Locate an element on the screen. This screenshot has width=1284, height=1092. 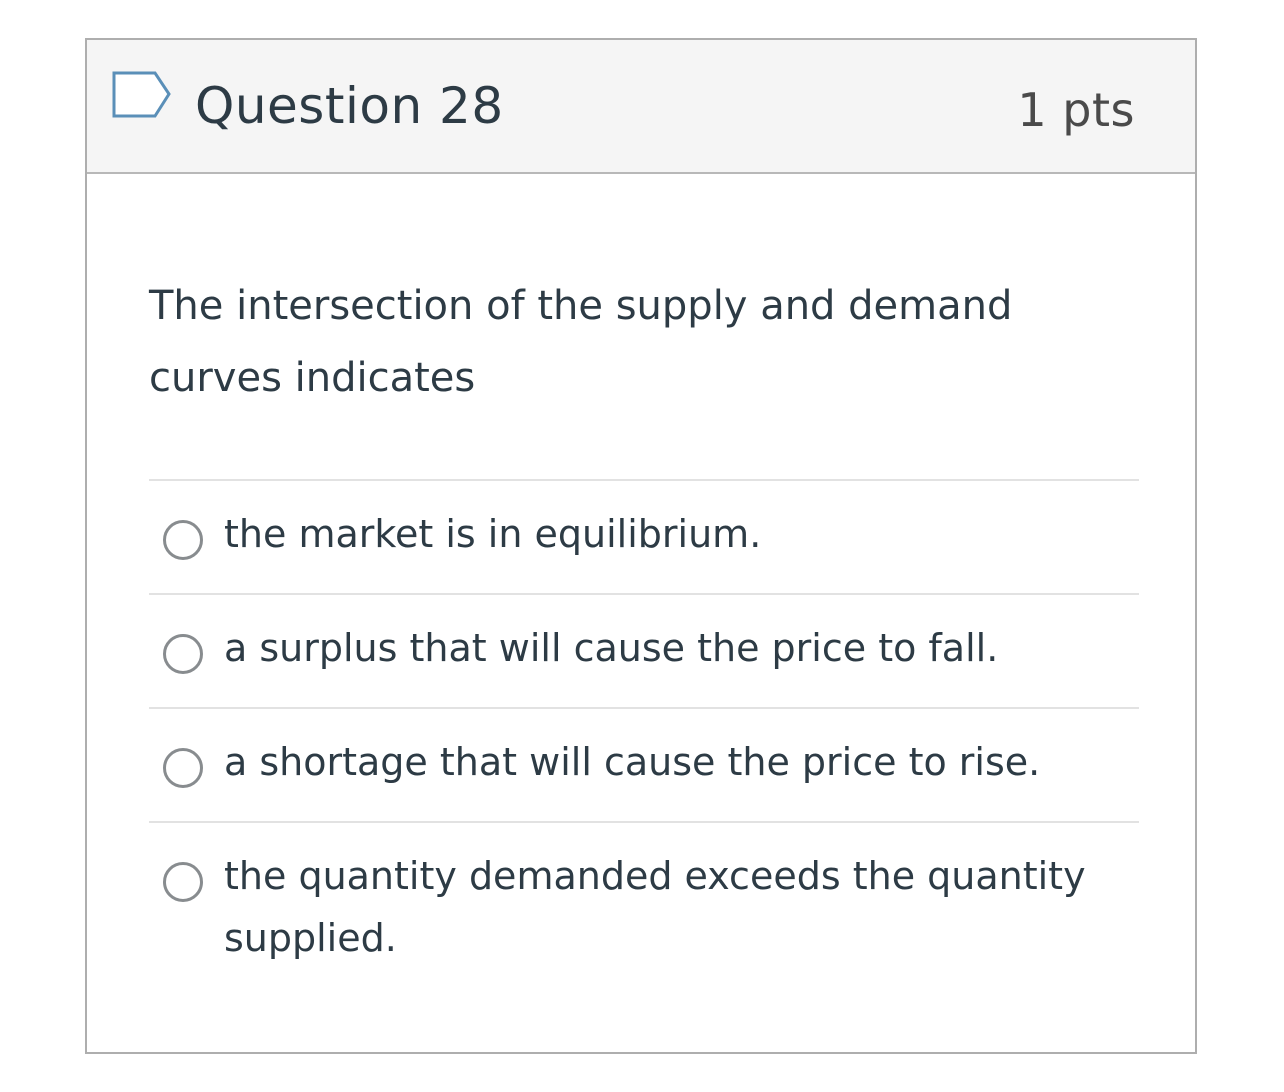
answer-option-1: the market is in equilibrium. is located at coordinates (644, 536).